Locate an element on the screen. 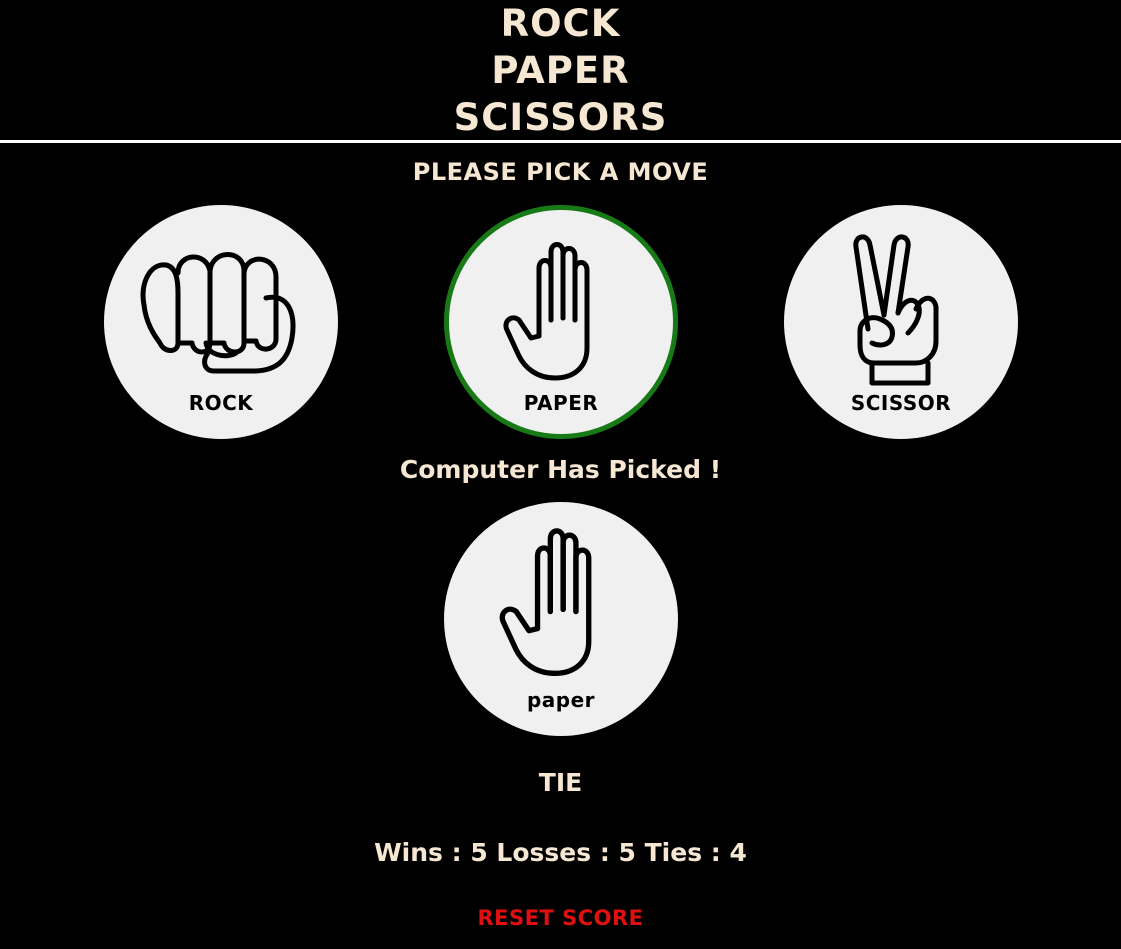 The image size is (1121, 949). rock-label: ROCK is located at coordinates (221, 403).